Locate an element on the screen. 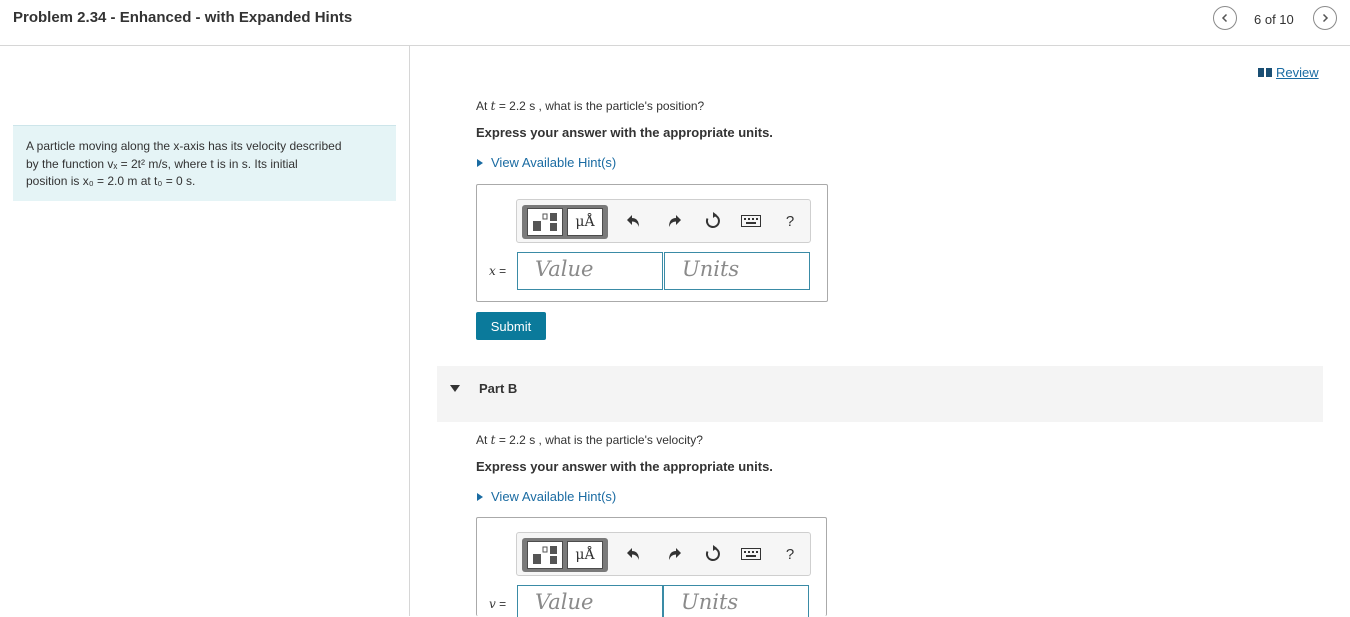  part-b-units-input: Units is located at coordinates (736, 601).